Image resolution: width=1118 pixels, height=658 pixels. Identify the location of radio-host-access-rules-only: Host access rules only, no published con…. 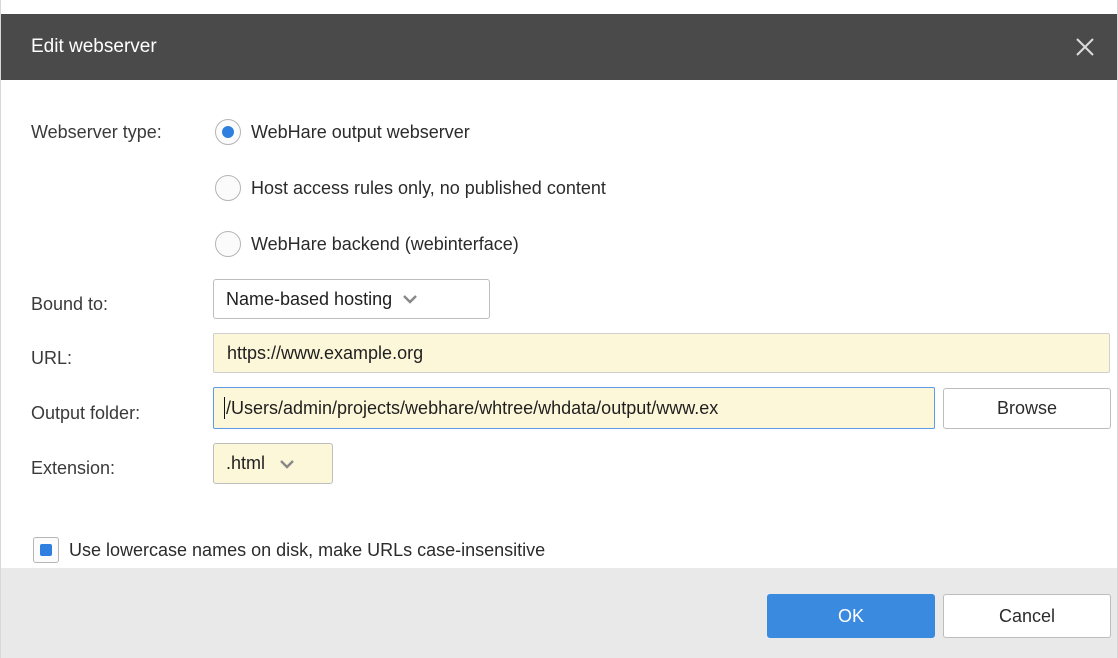
(410, 188).